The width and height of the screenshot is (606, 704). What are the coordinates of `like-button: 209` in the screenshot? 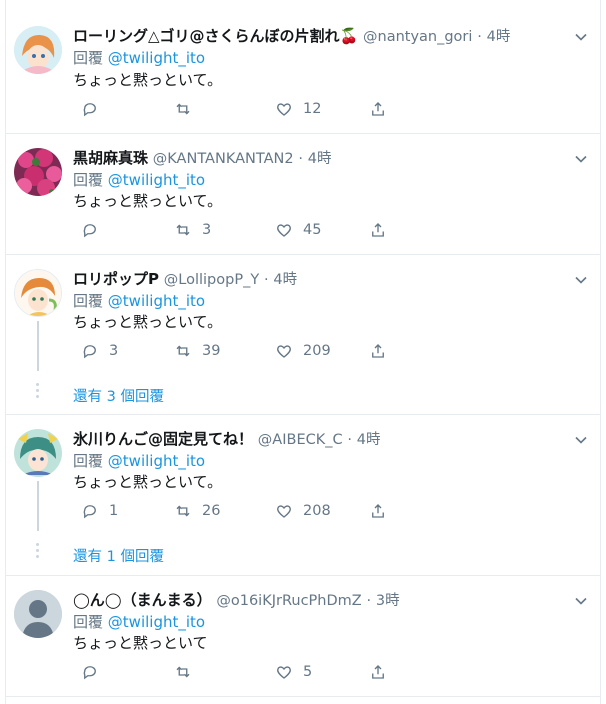 It's located at (303, 351).